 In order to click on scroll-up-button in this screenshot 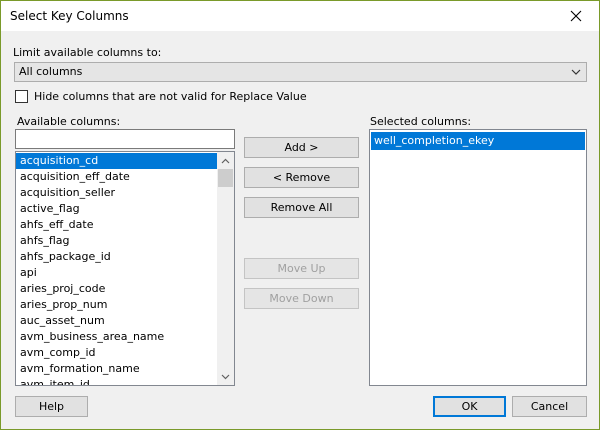, I will do `click(225, 160)`.